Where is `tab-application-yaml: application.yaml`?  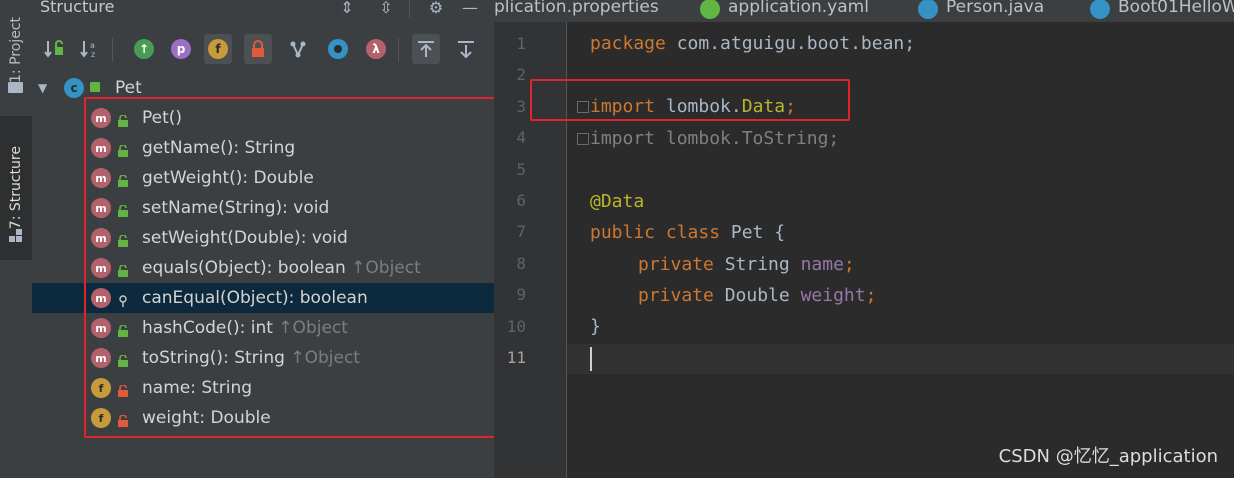
tab-application-yaml: application.yaml is located at coordinates (798, 8).